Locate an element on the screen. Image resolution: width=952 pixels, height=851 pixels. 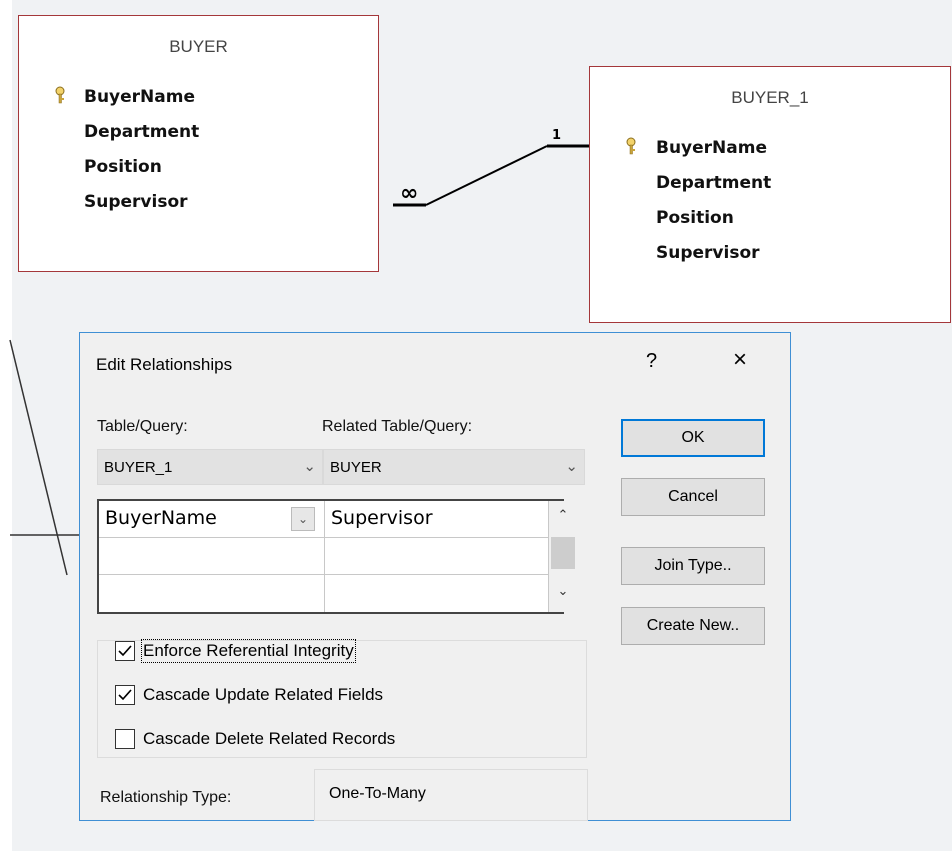
ok-button: OK is located at coordinates (693, 438).